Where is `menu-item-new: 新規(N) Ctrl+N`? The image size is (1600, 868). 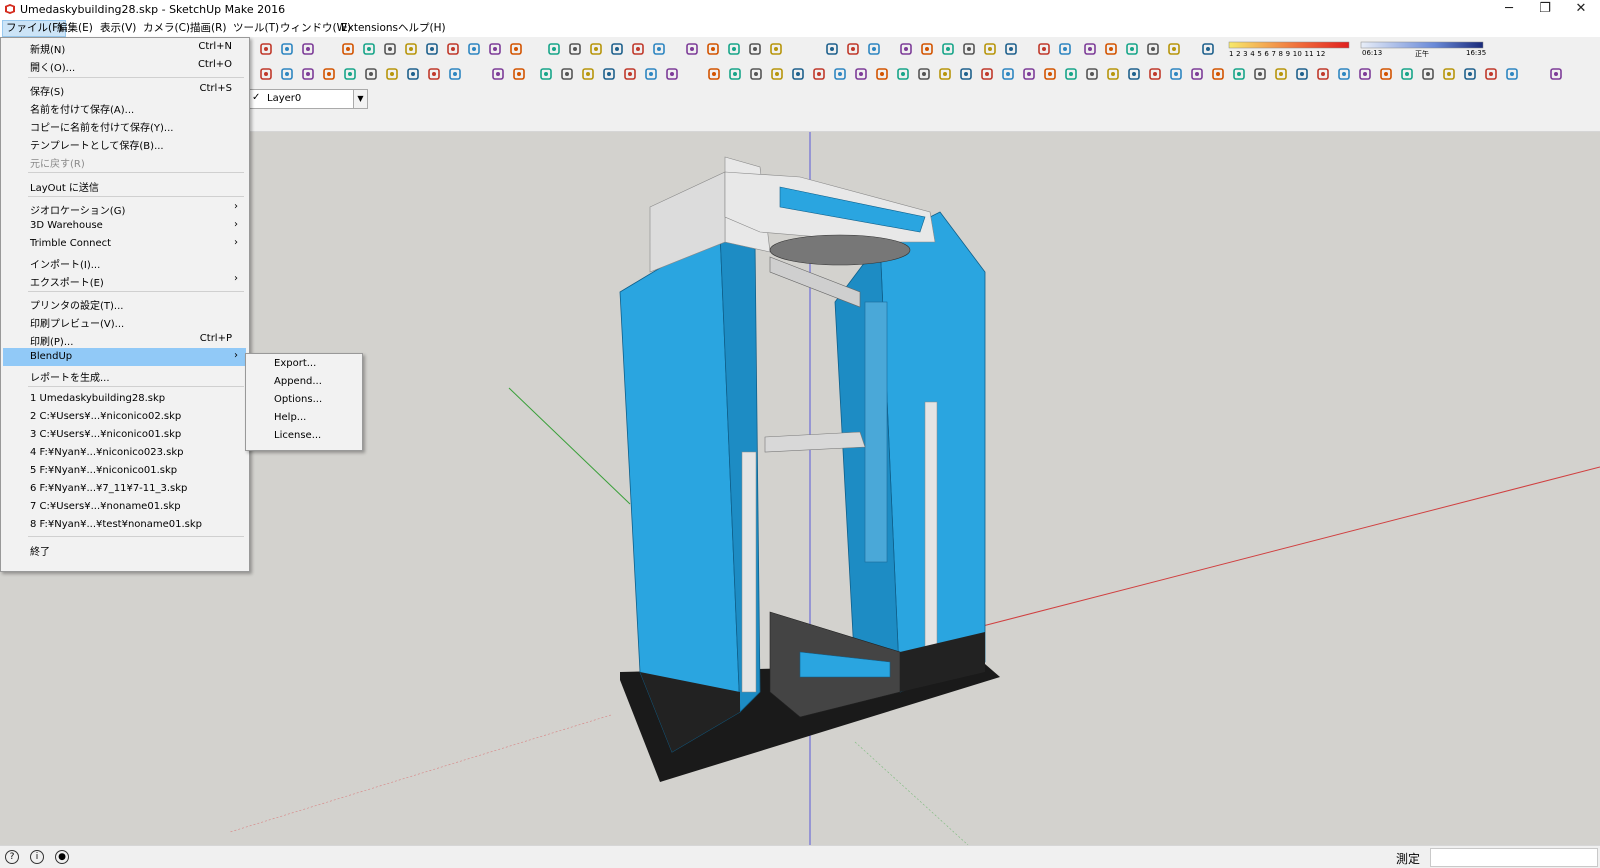 menu-item-new: 新規(N) Ctrl+N is located at coordinates (124, 47).